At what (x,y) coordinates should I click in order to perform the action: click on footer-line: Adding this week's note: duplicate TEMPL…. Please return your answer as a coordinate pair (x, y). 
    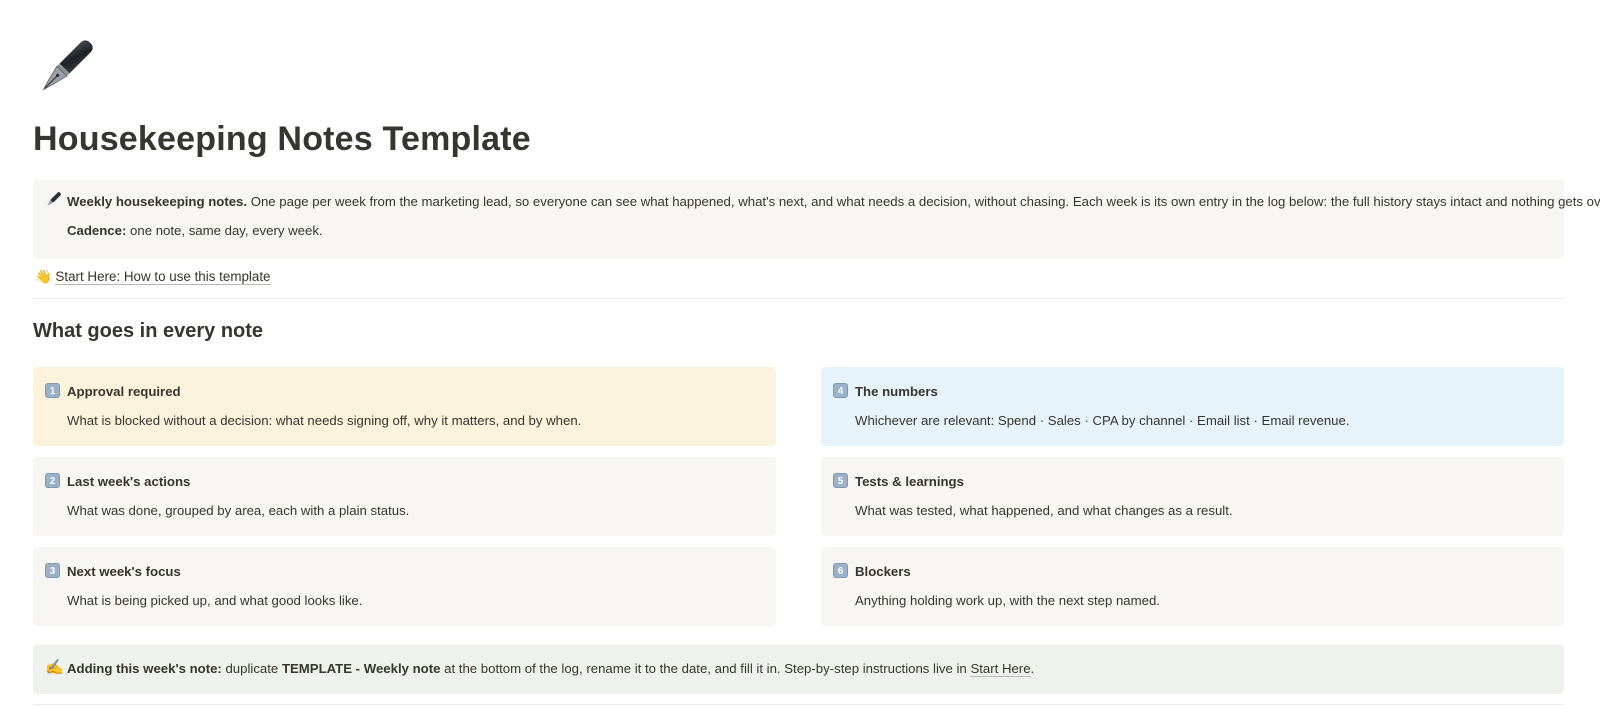
    Looking at the image, I should click on (550, 669).